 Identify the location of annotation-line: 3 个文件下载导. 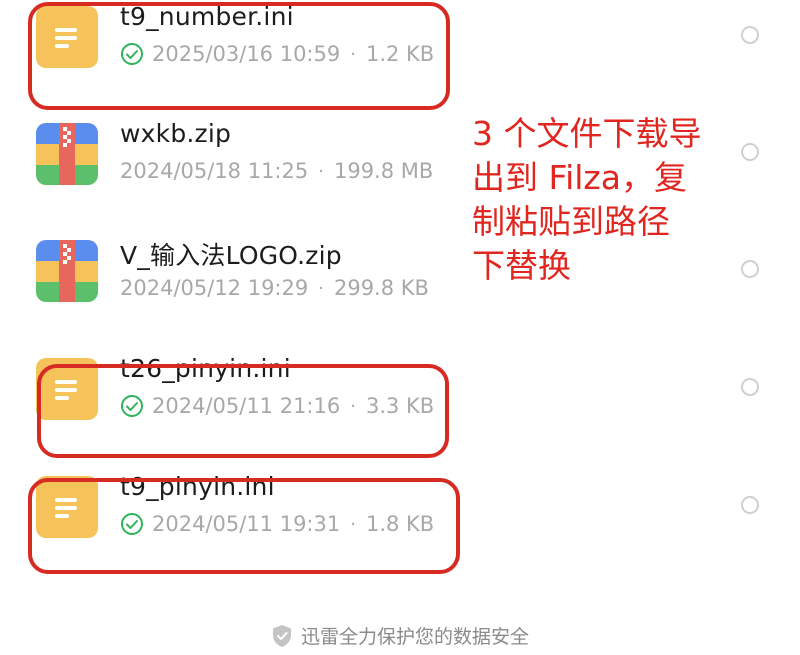
(587, 133).